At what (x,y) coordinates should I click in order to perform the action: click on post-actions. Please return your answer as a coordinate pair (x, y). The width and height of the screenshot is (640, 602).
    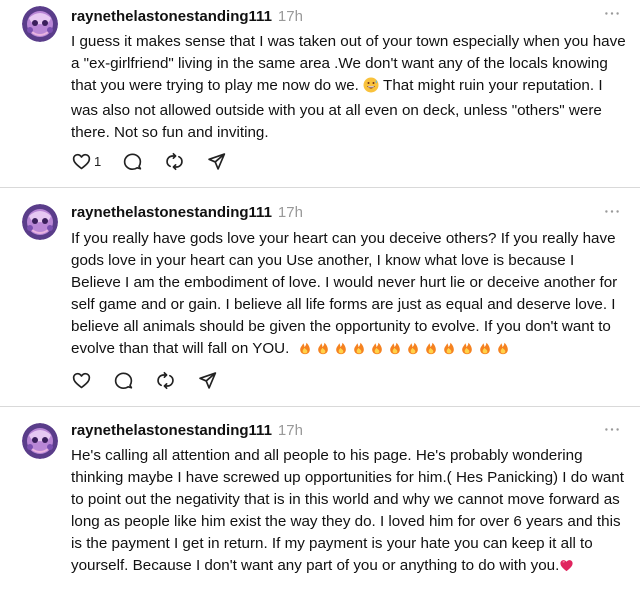
    Looking at the image, I should click on (155, 380).